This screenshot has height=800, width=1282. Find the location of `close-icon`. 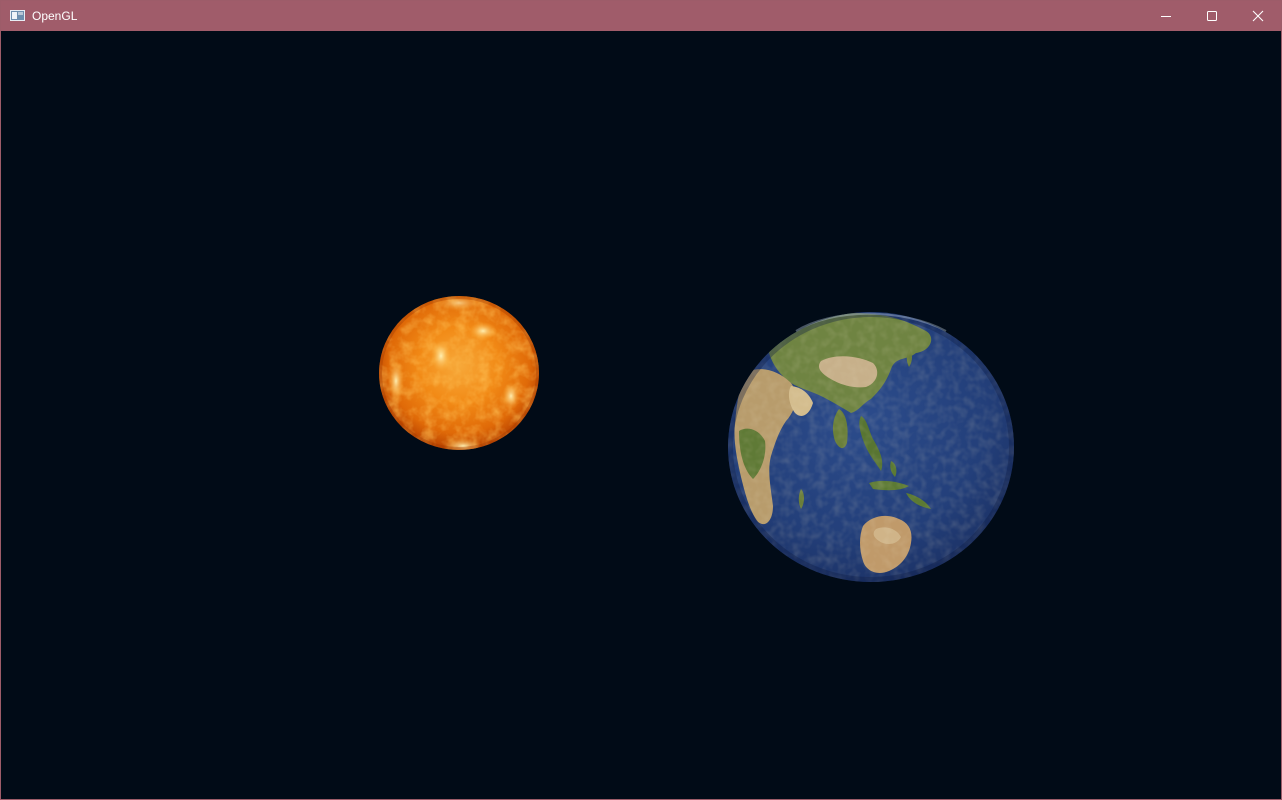

close-icon is located at coordinates (1258, 16).